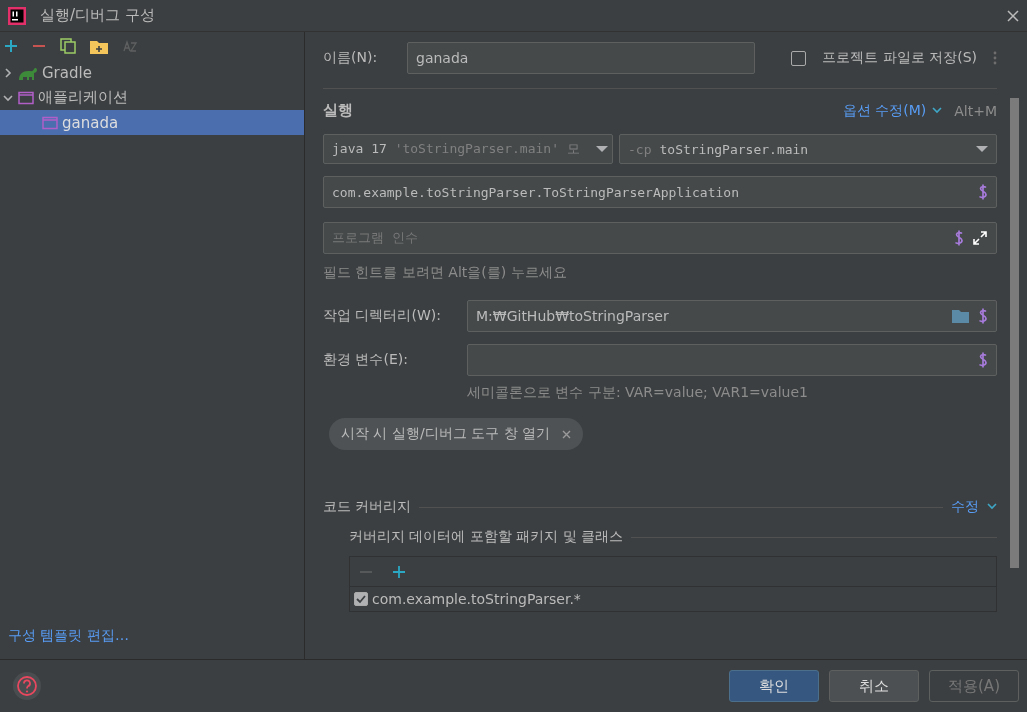  I want to click on tree-item: ganada, so click(152, 122).